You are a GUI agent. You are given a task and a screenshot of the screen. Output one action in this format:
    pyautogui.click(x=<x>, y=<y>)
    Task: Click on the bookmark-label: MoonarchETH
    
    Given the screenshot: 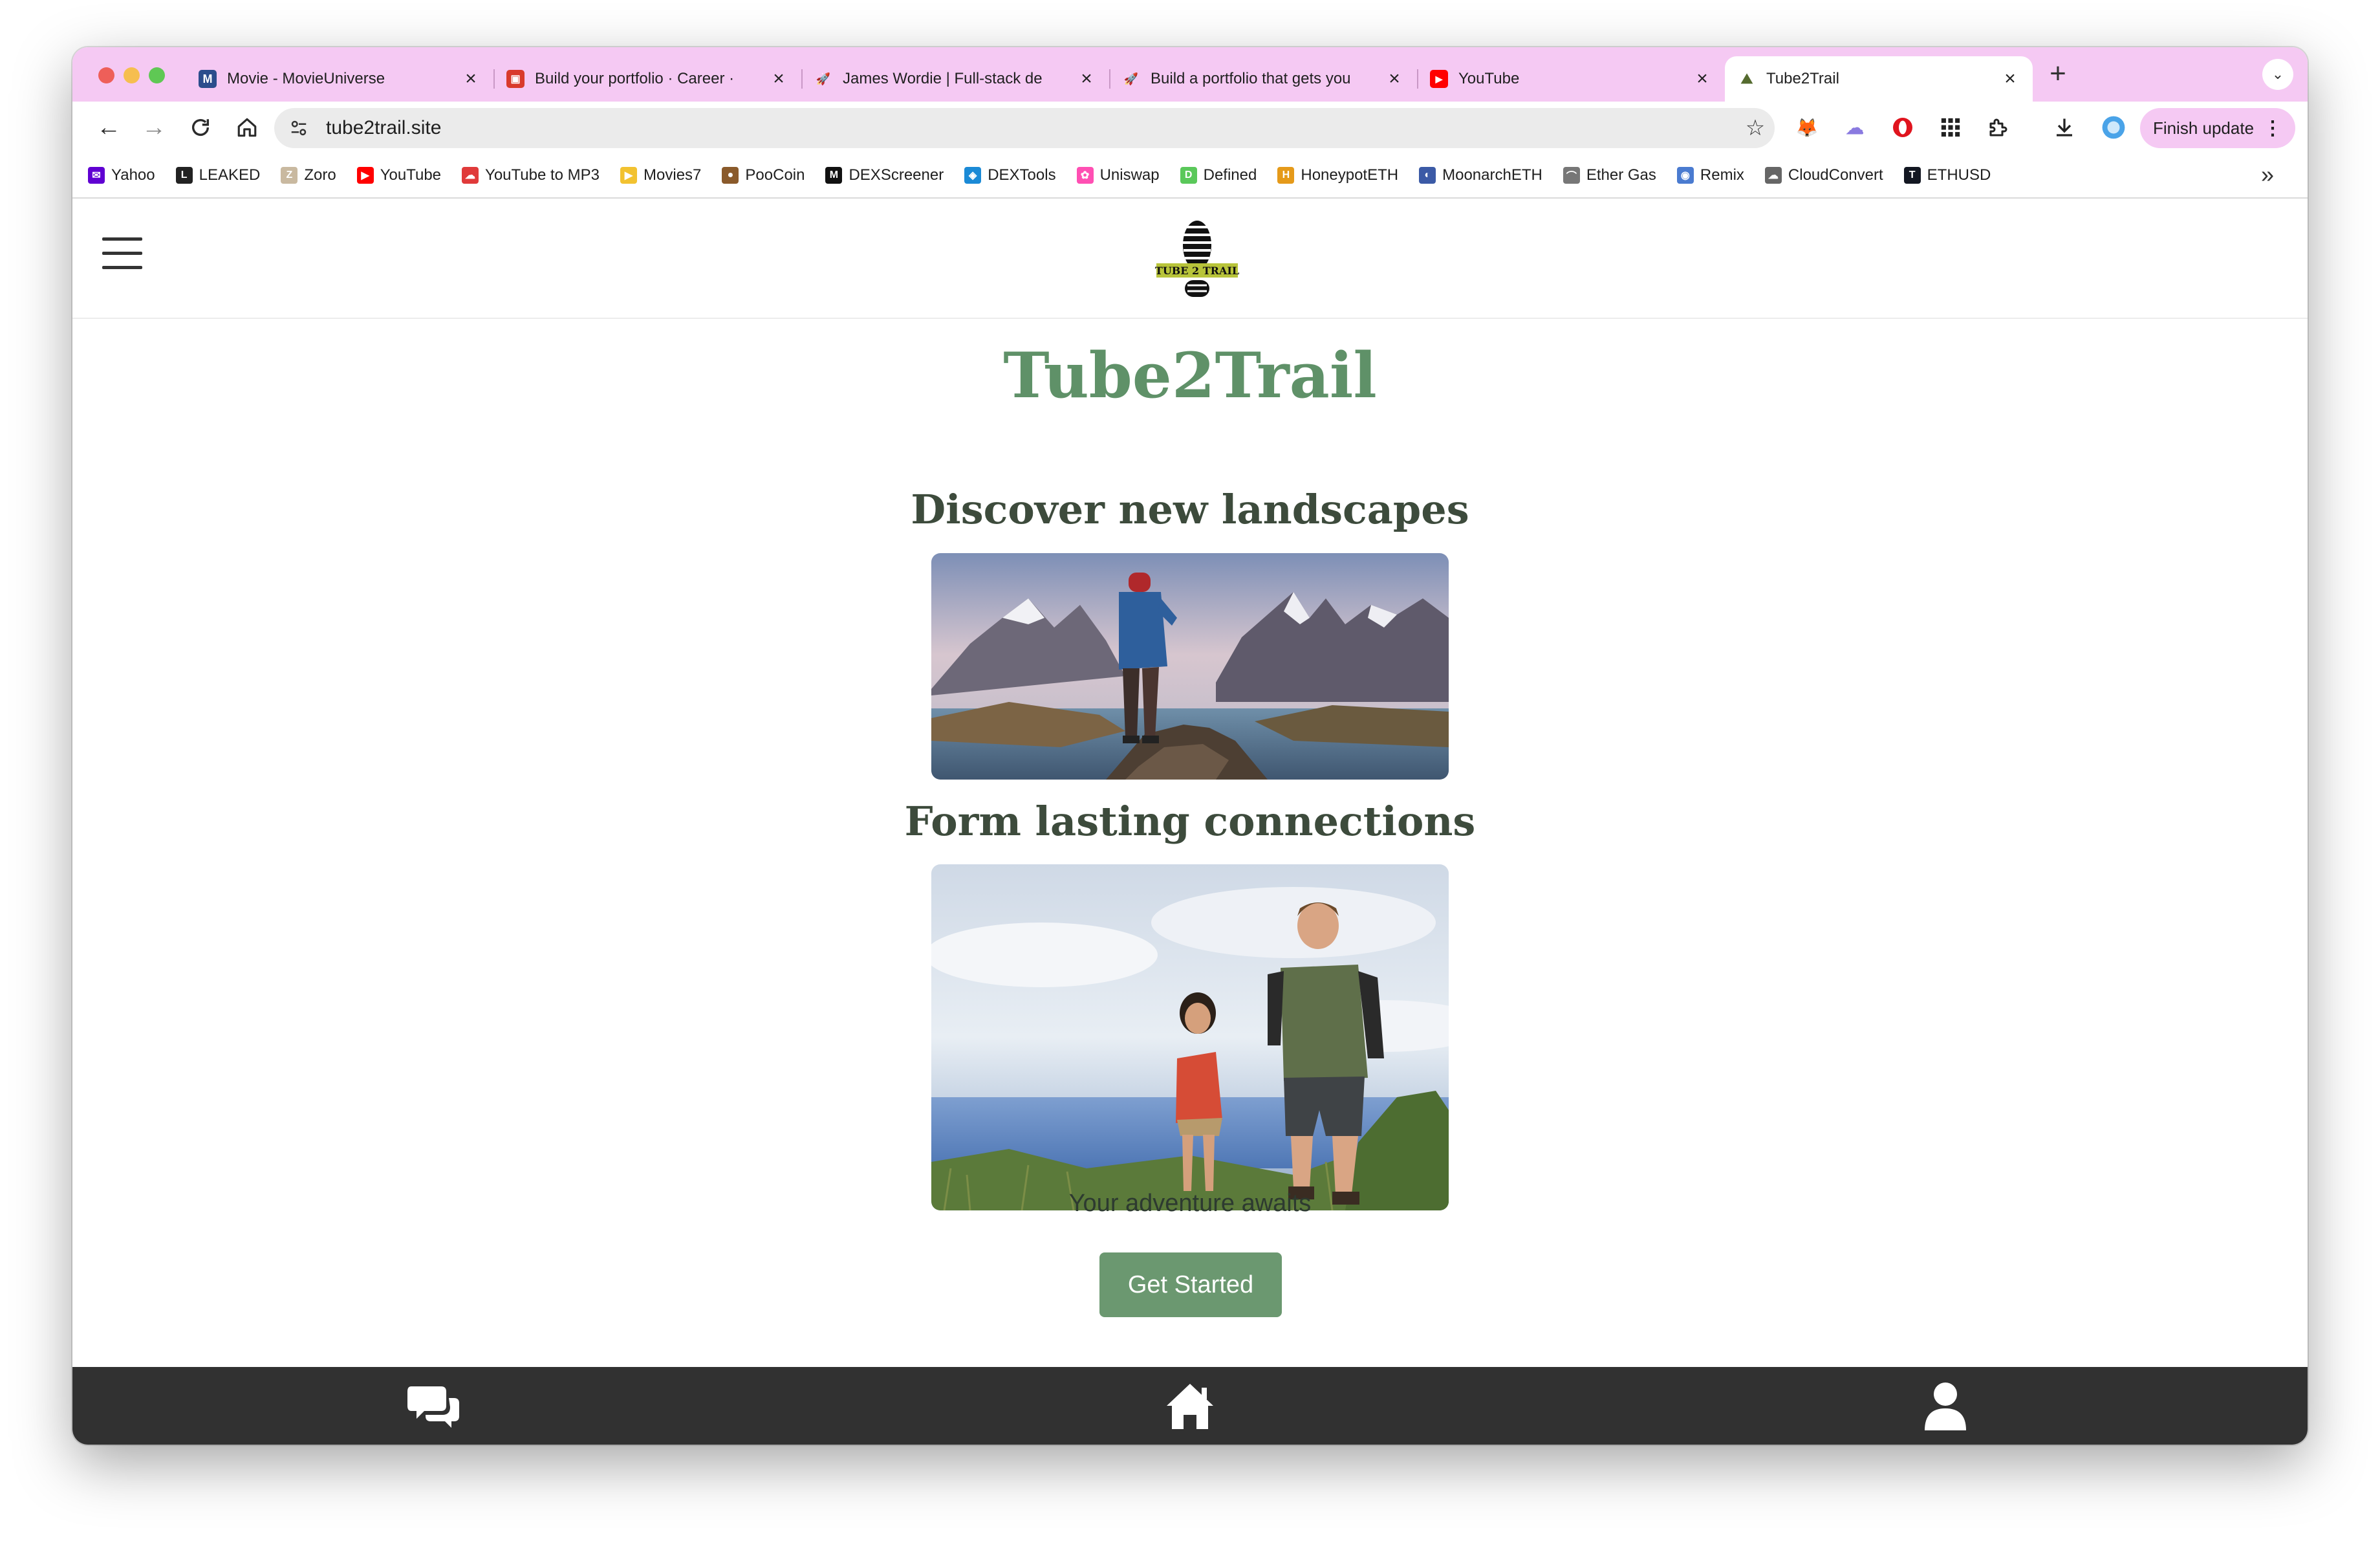 What is the action you would take?
    pyautogui.click(x=1492, y=175)
    